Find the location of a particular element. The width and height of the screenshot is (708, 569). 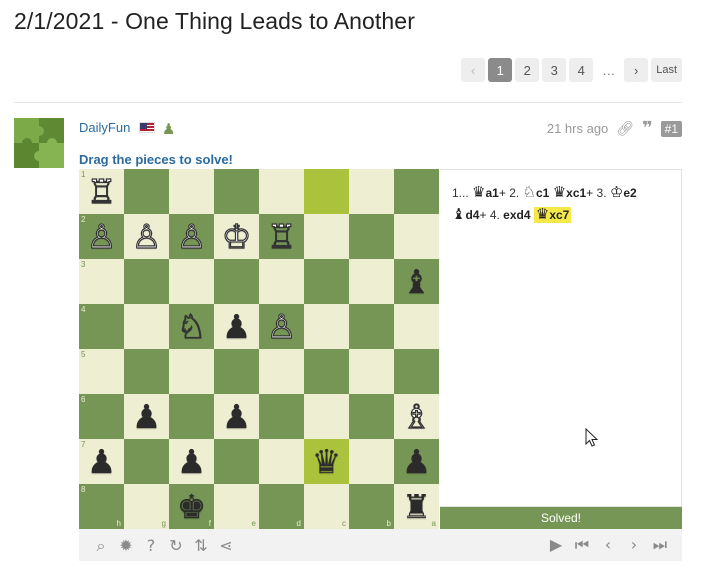

board-square: 1 ♖ is located at coordinates (101, 191).